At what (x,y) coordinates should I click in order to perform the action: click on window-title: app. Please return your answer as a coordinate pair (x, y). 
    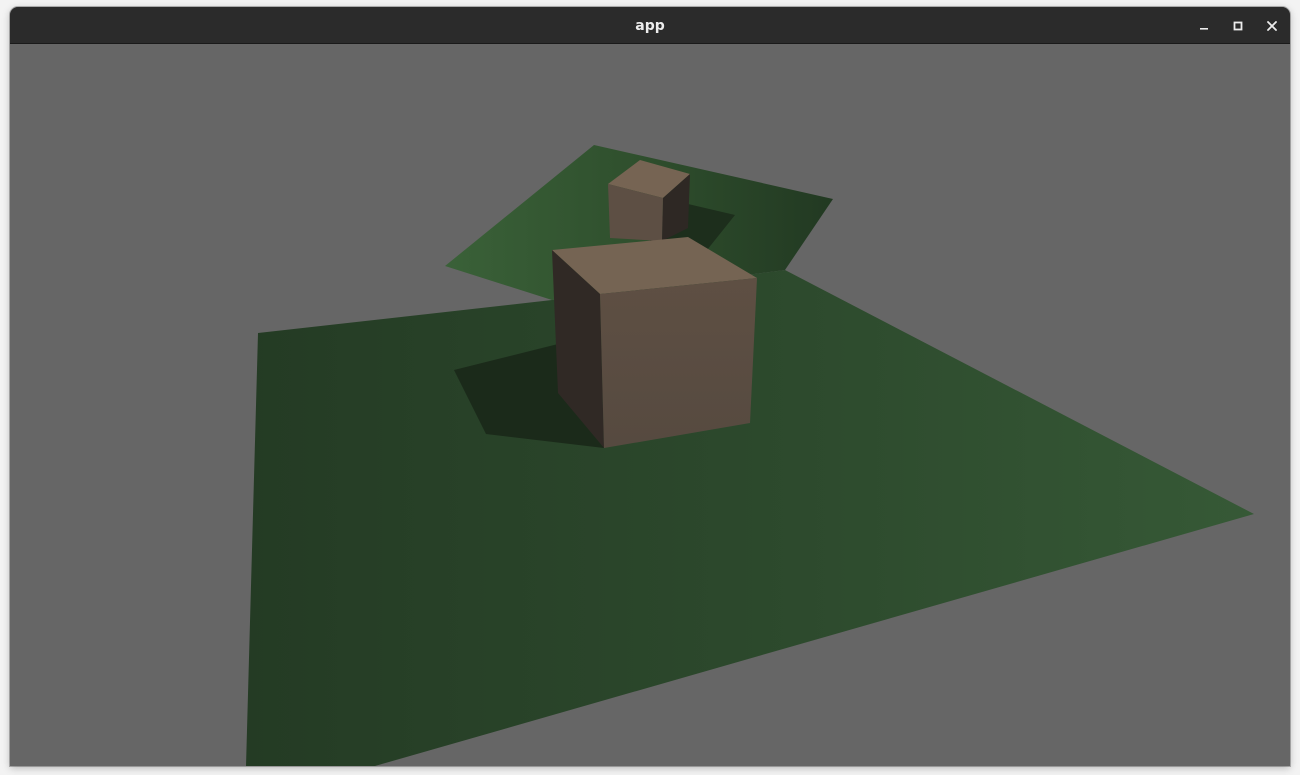
    Looking at the image, I should click on (650, 26).